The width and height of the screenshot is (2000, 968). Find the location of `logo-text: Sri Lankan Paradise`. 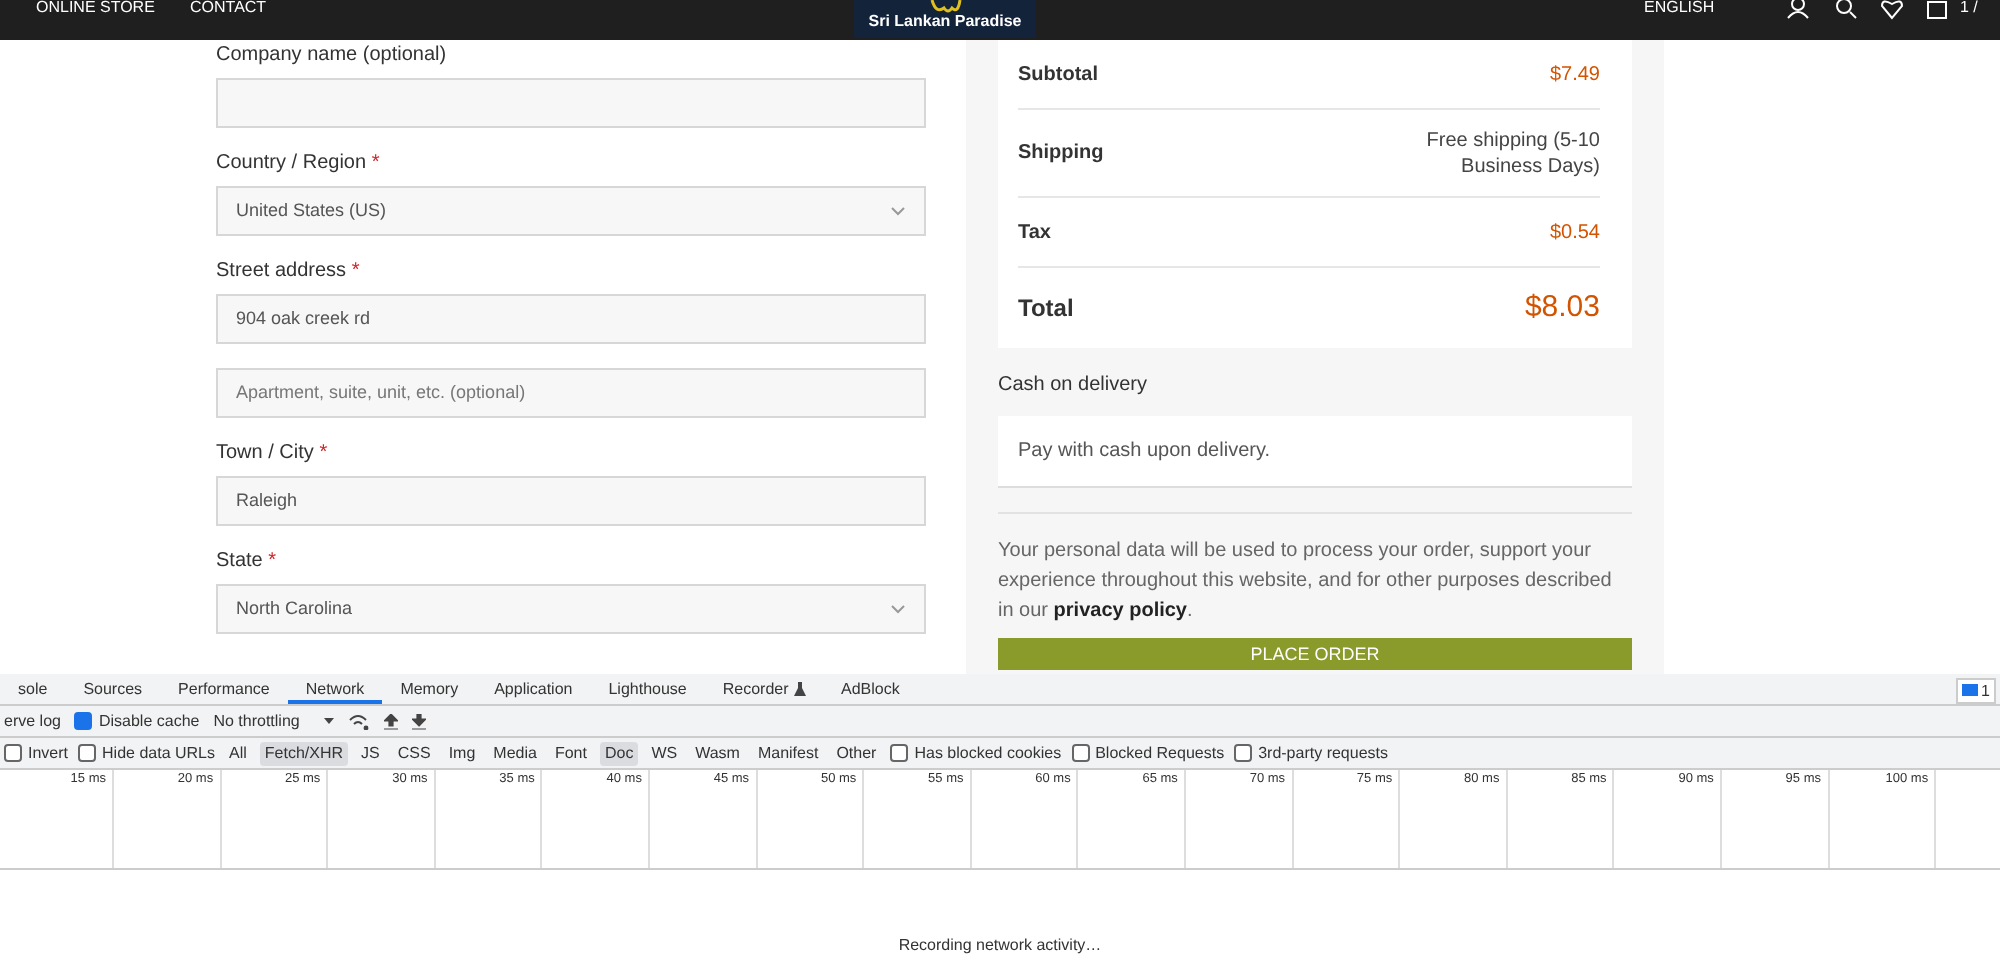

logo-text: Sri Lankan Paradise is located at coordinates (945, 21).